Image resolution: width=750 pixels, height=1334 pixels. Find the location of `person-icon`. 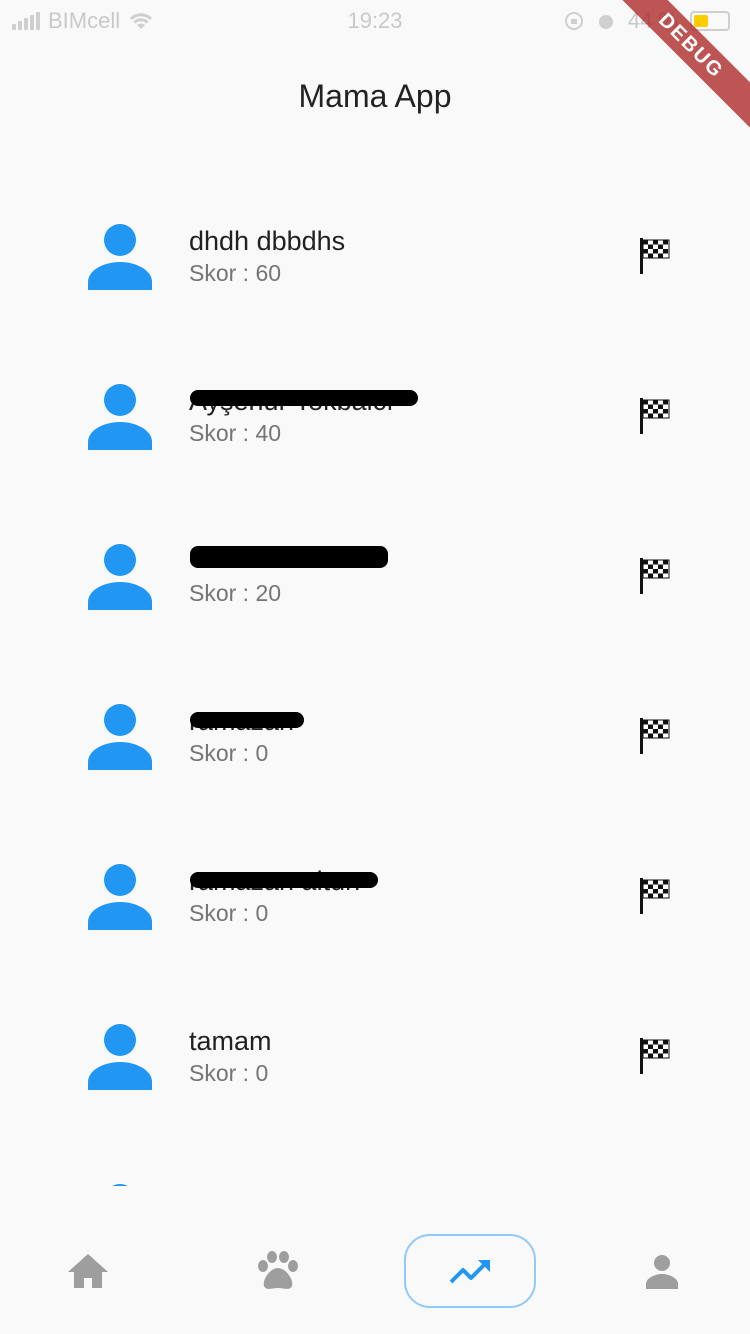

person-icon is located at coordinates (662, 1272).